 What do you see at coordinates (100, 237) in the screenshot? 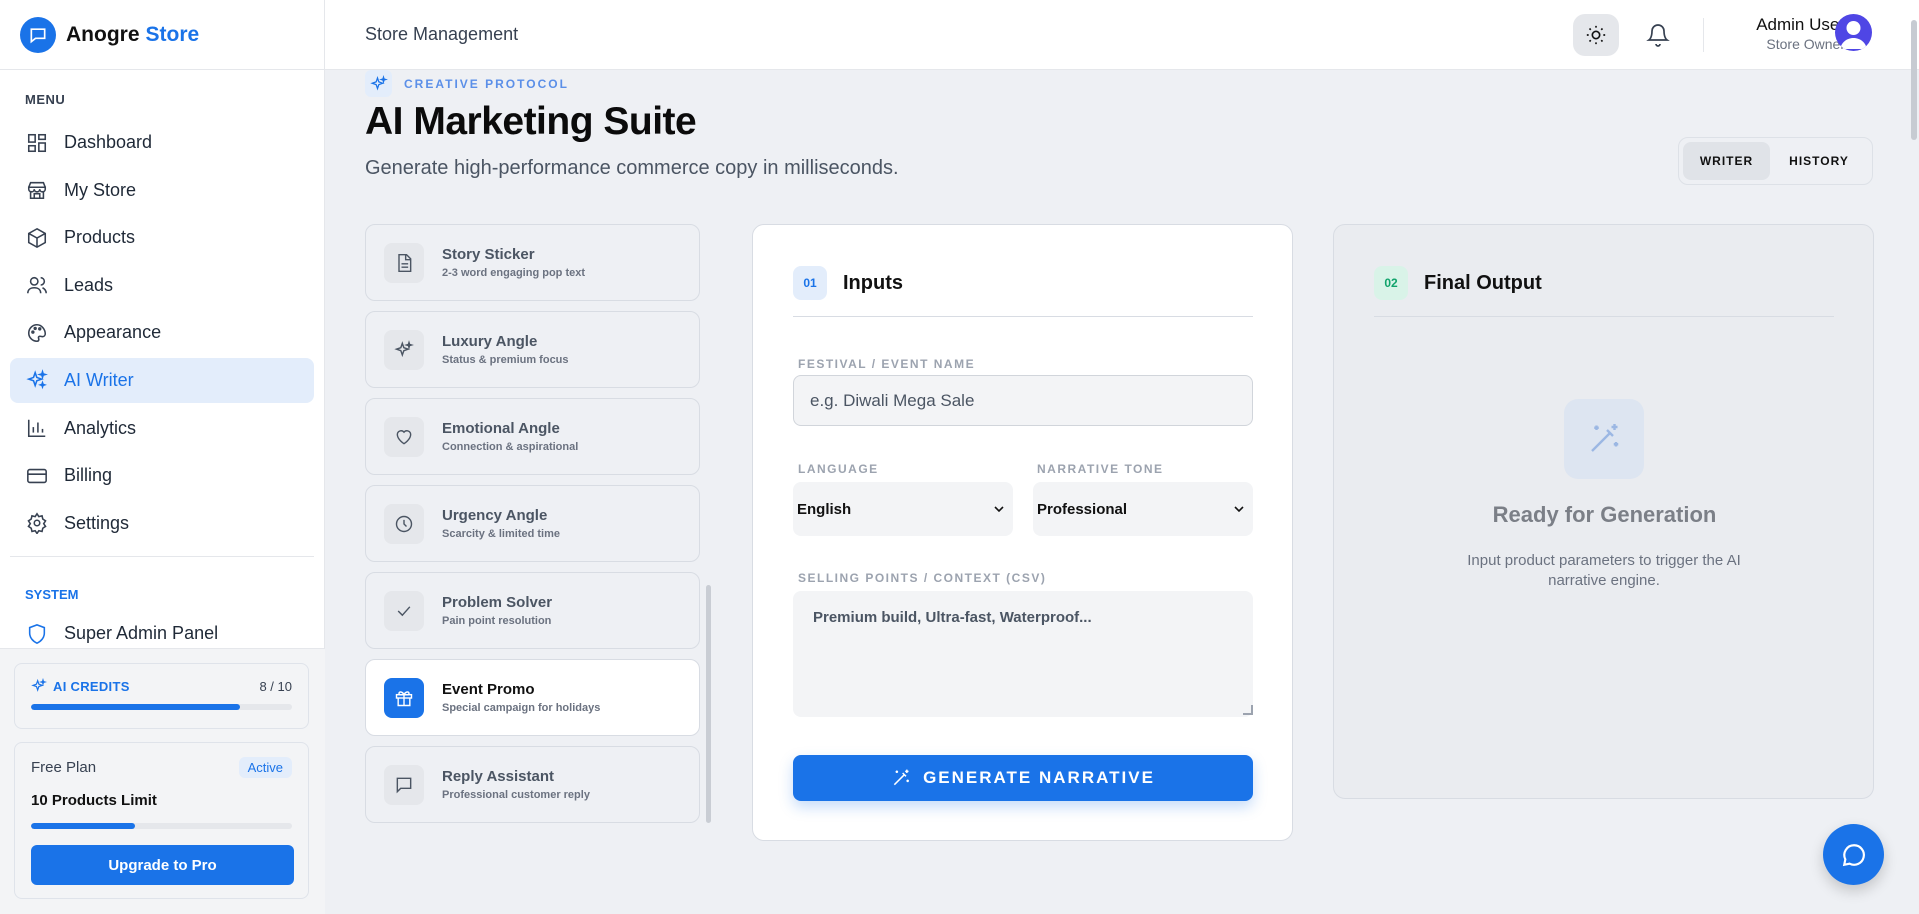
I see `sidebar-item-label: Products` at bounding box center [100, 237].